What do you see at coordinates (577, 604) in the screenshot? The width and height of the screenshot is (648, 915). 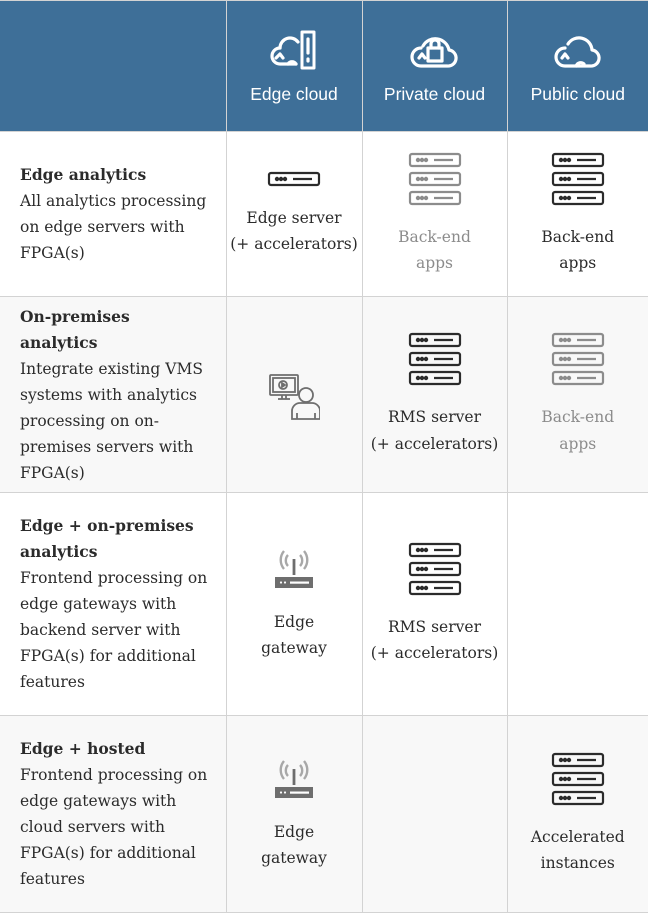 I see `cell-public-cloud-empty` at bounding box center [577, 604].